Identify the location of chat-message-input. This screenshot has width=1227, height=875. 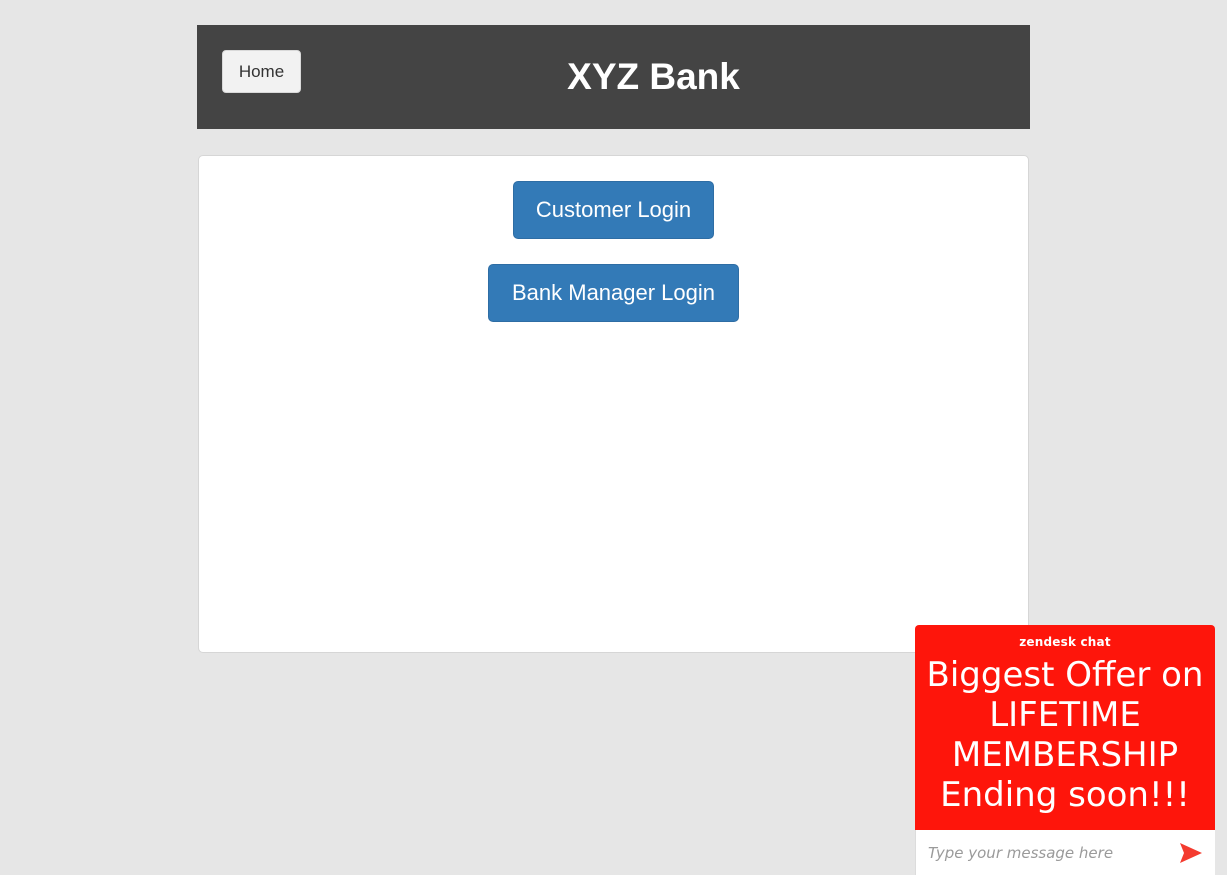
(1048, 853).